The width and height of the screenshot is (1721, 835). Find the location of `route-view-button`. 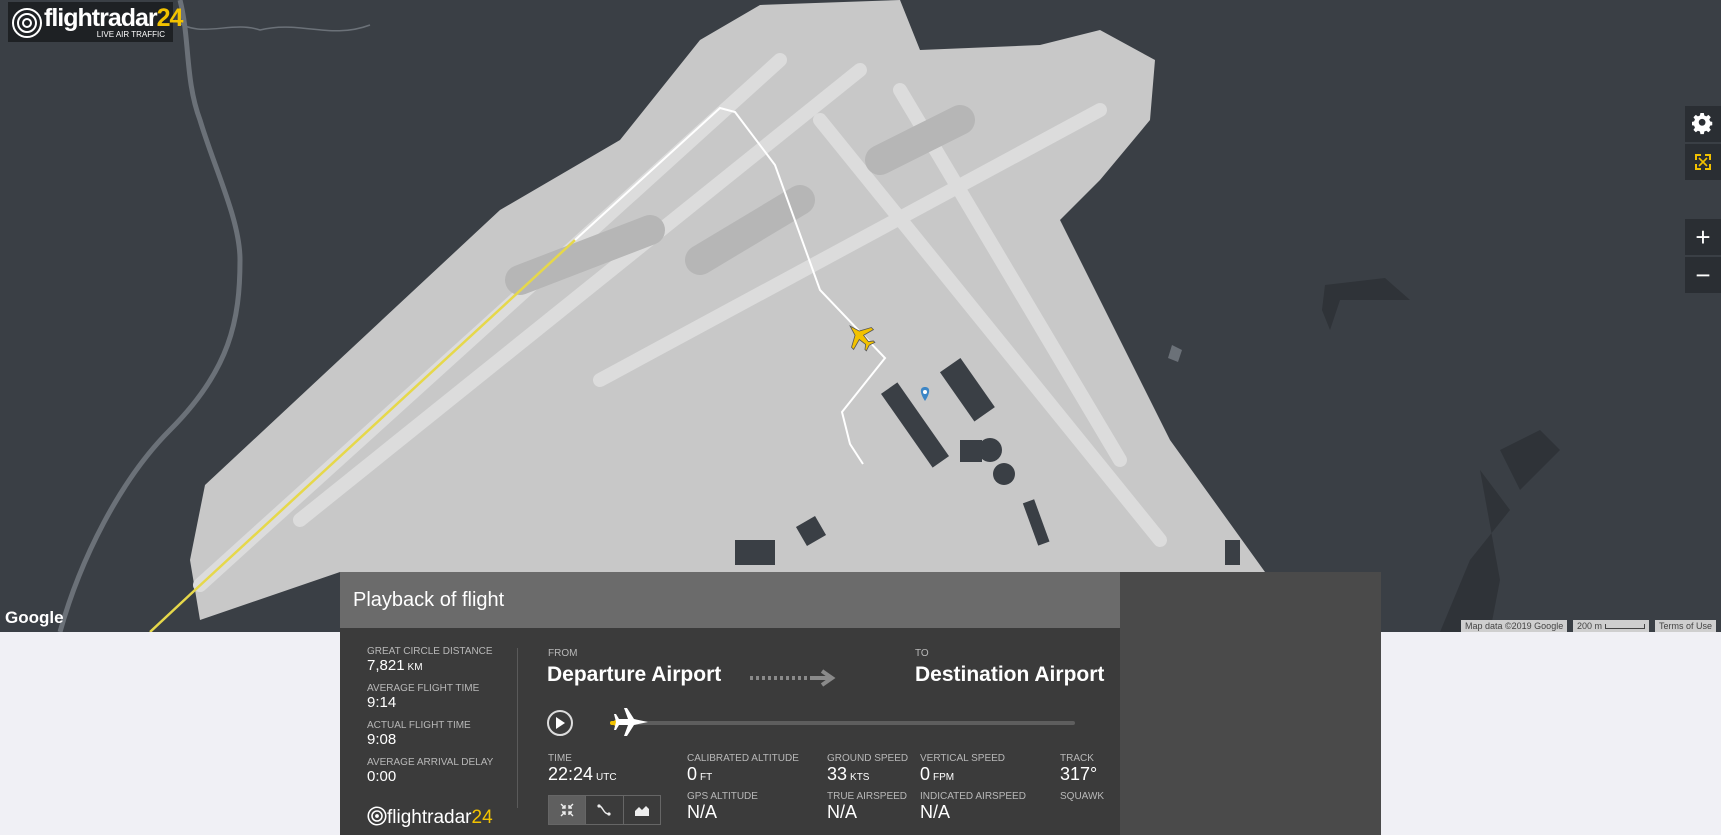

route-view-button is located at coordinates (605, 810).